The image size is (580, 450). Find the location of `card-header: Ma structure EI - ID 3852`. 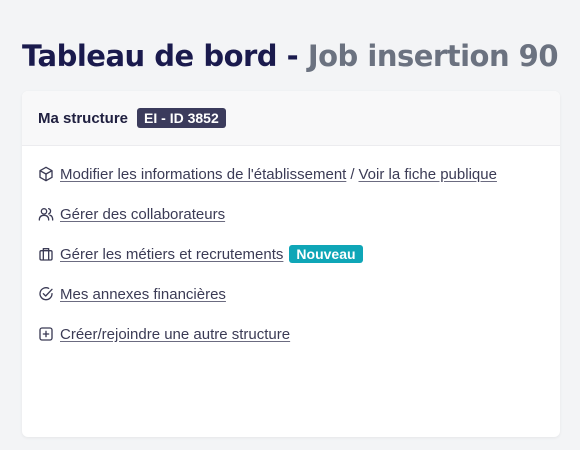

card-header: Ma structure EI - ID 3852 is located at coordinates (291, 118).